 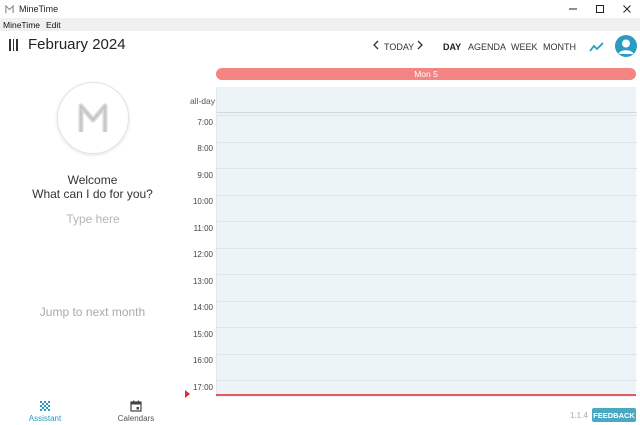 What do you see at coordinates (39, 9) in the screenshot?
I see `window-title: MineTime` at bounding box center [39, 9].